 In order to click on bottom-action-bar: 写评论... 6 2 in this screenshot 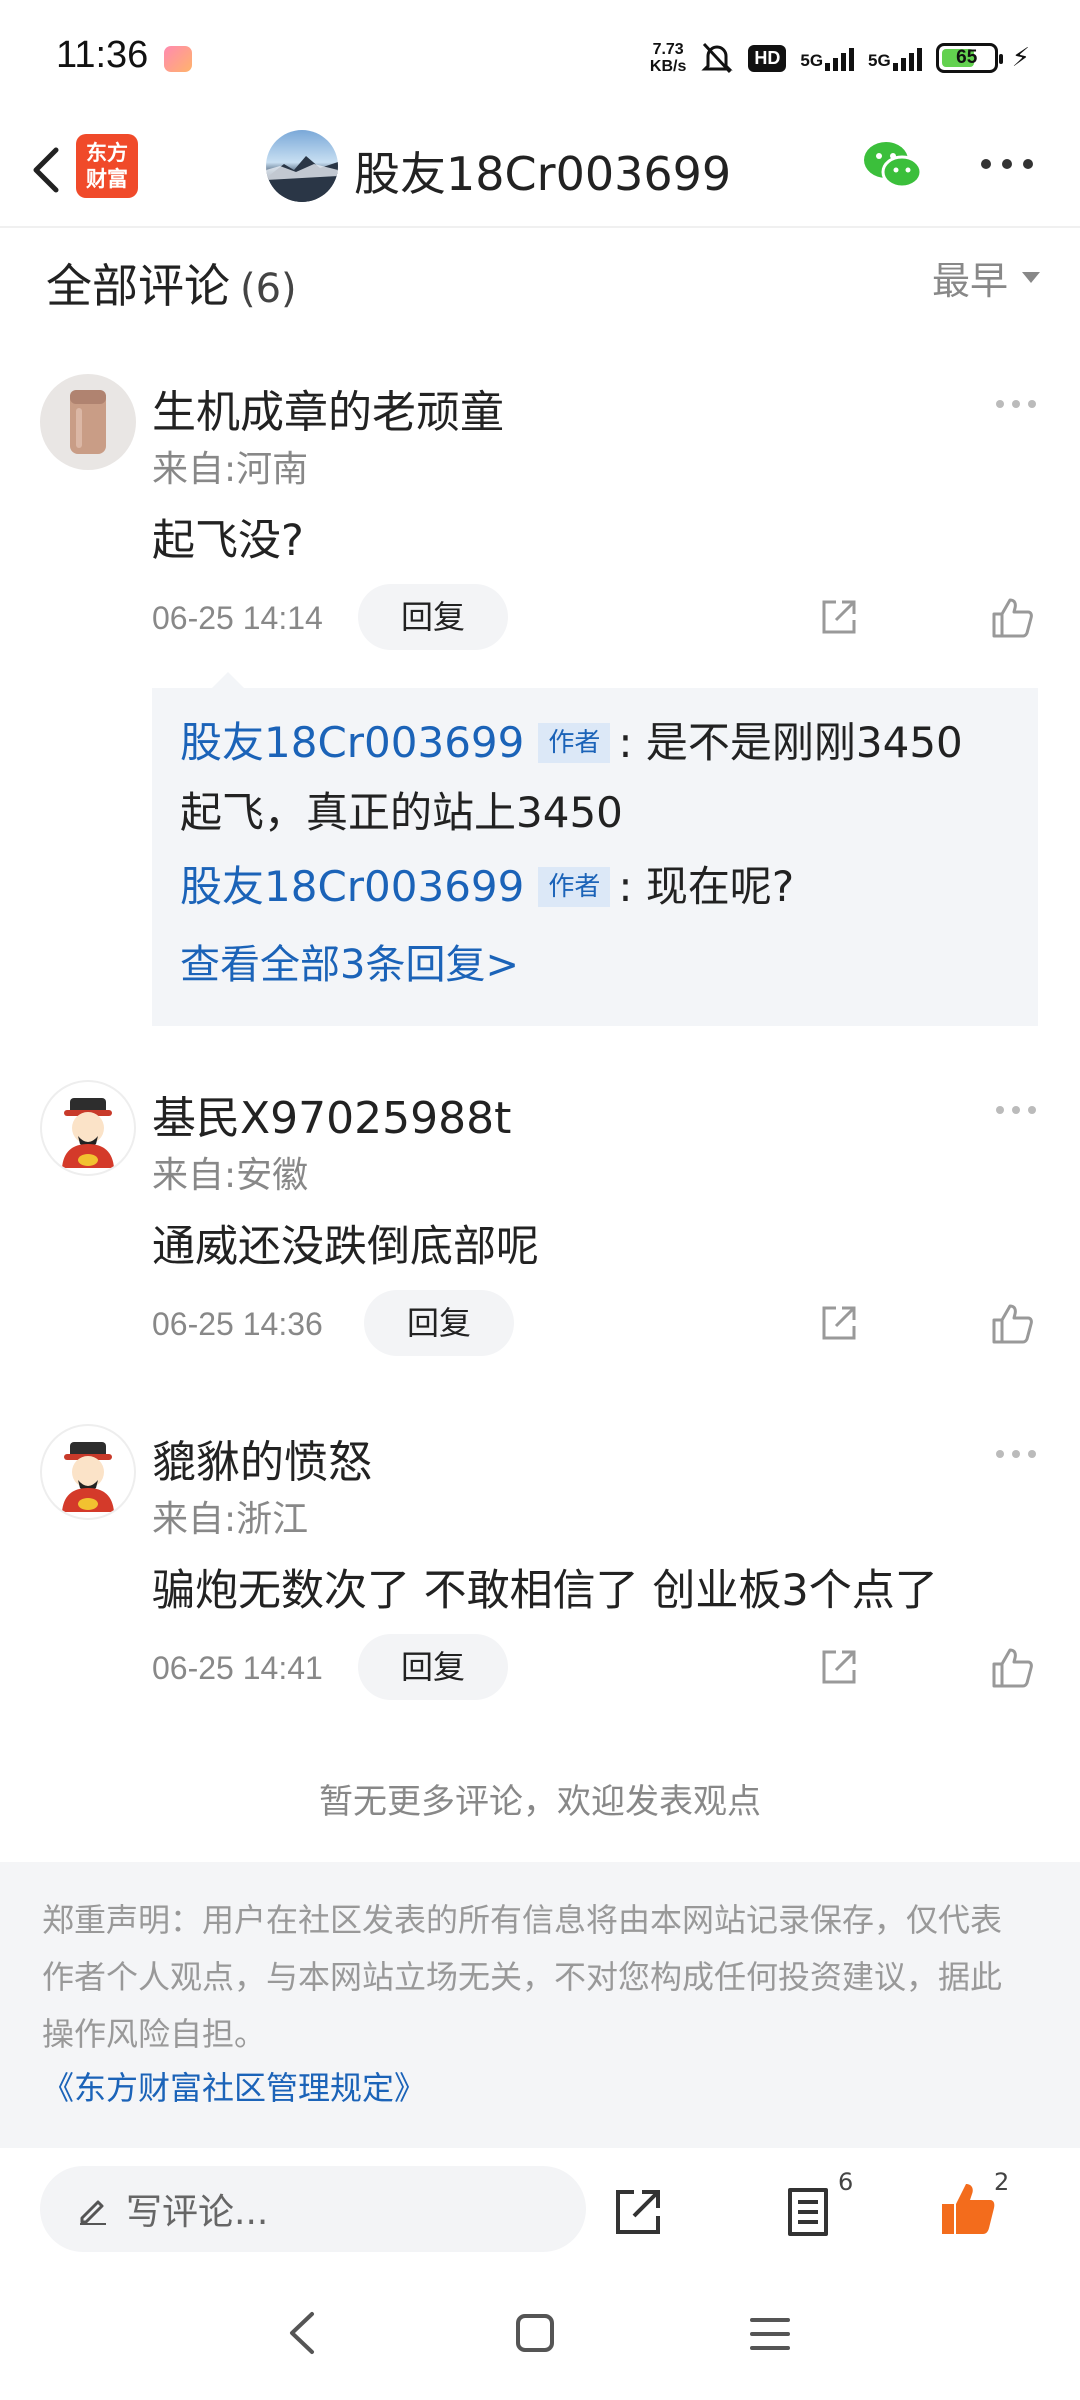, I will do `click(540, 2208)`.